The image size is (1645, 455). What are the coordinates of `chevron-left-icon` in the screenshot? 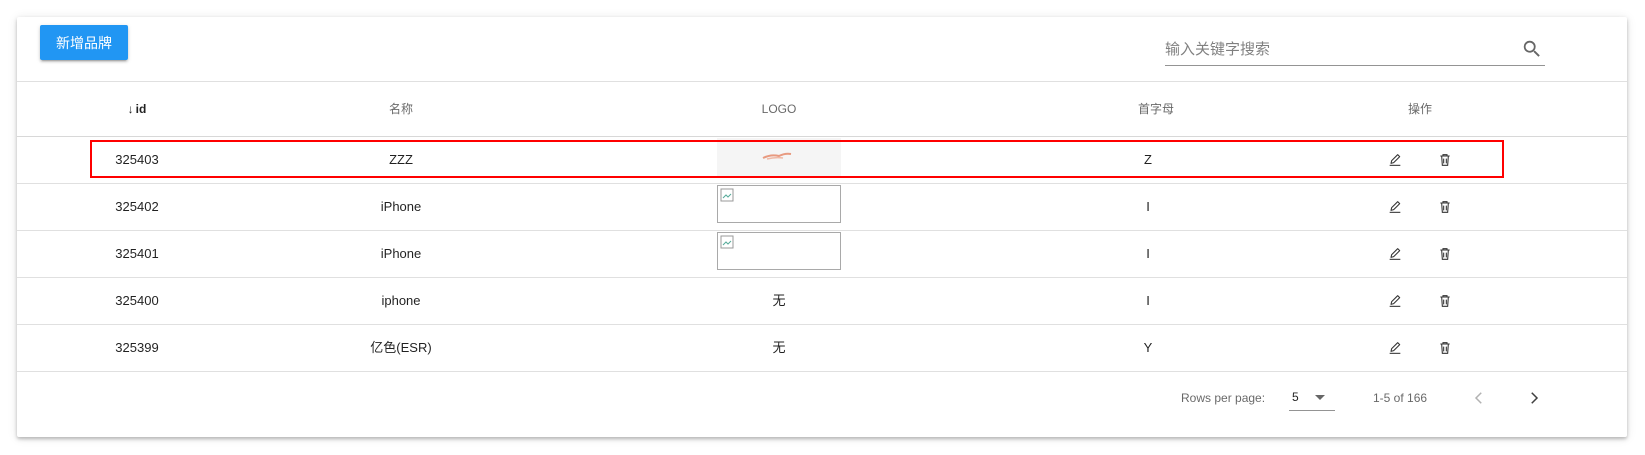 It's located at (1478, 398).